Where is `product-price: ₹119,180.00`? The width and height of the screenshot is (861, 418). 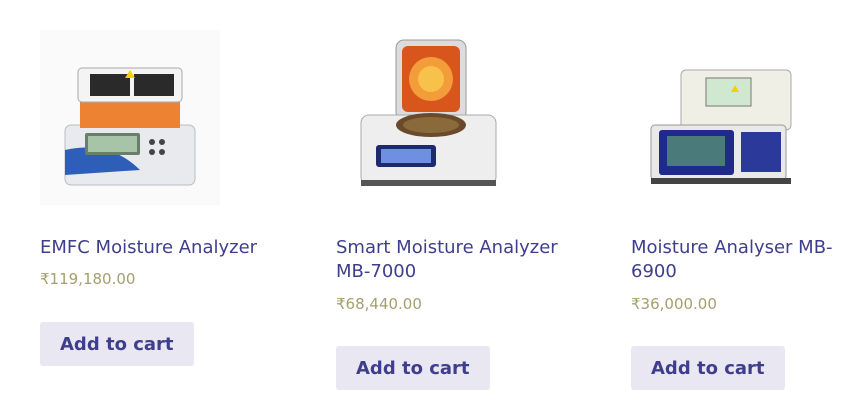
product-price: ₹119,180.00 is located at coordinates (88, 279).